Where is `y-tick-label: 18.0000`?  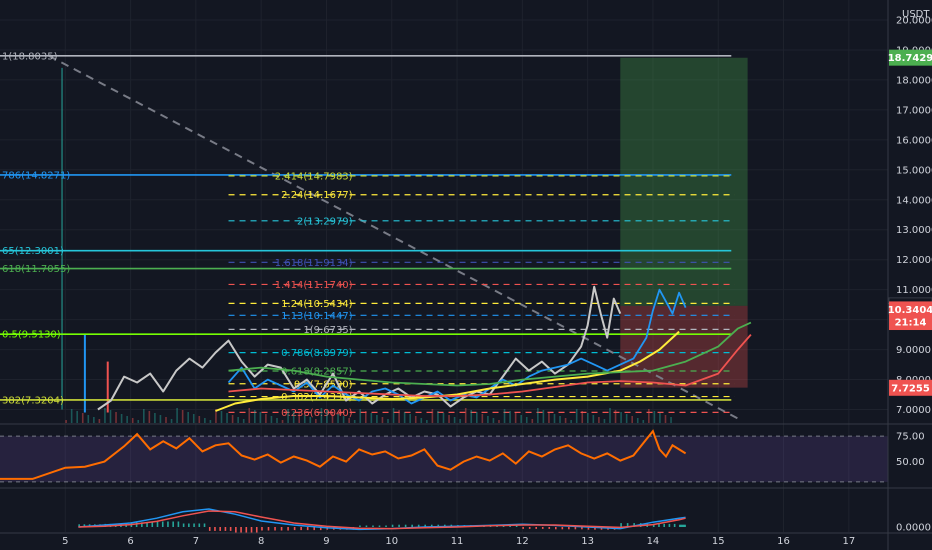 y-tick-label: 18.0000 is located at coordinates (914, 80).